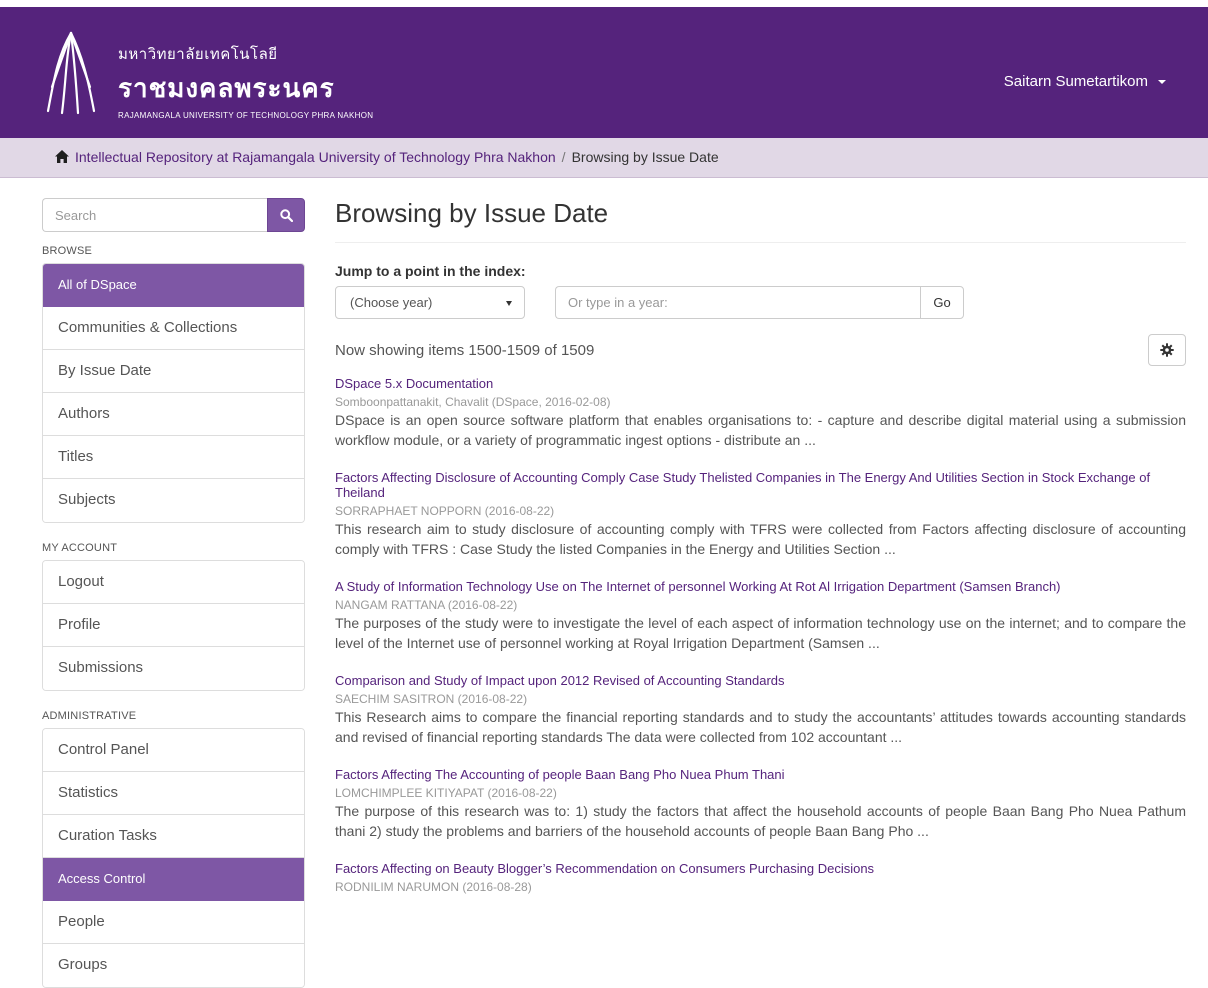 Image resolution: width=1208 pixels, height=988 pixels. I want to click on browse-section-label: BROWSE, so click(67, 251).